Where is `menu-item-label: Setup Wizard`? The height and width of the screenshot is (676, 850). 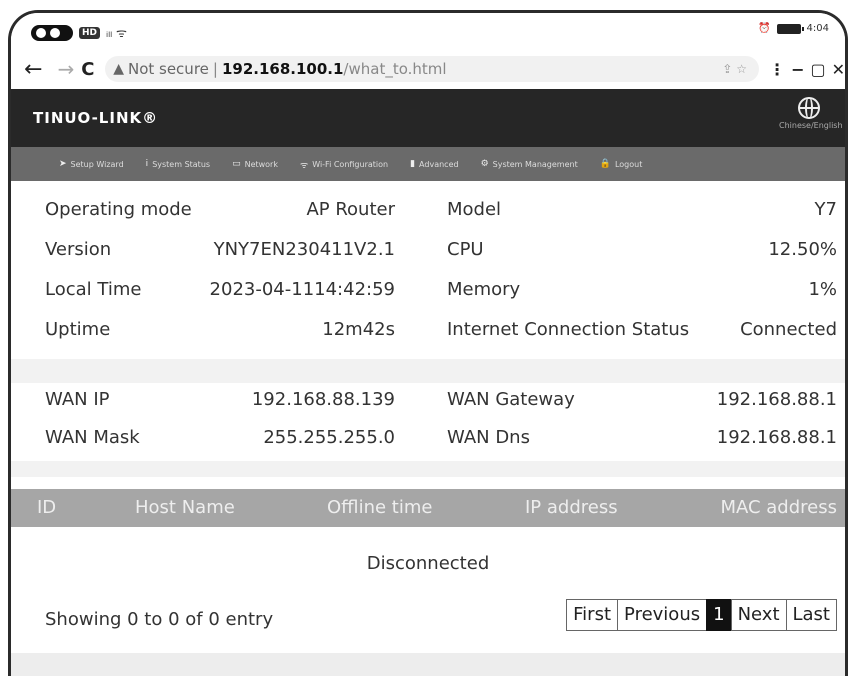 menu-item-label: Setup Wizard is located at coordinates (97, 164).